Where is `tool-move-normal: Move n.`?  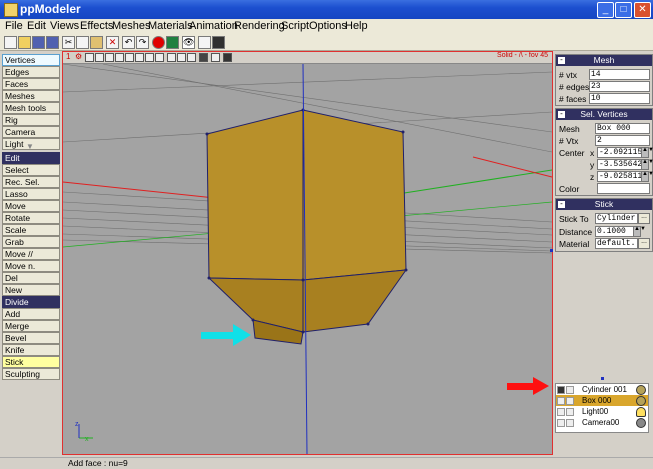 tool-move-normal: Move n. is located at coordinates (31, 266).